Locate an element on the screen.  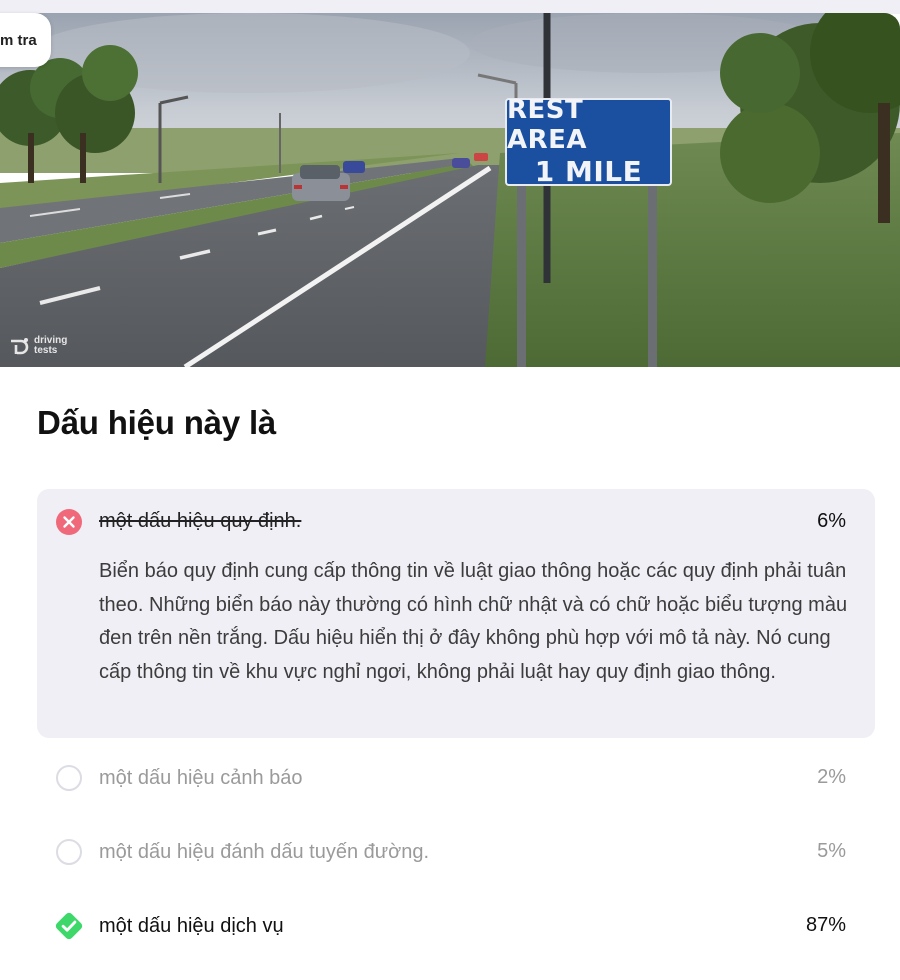
answer-percent: 5% is located at coordinates (831, 851).